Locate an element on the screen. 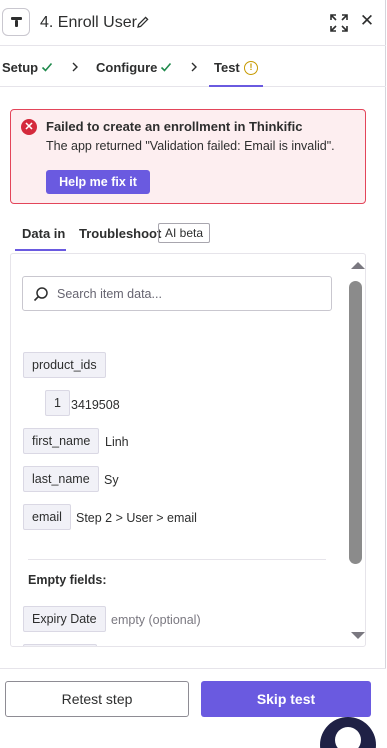 The image size is (387, 748). pencil-icon is located at coordinates (143, 22).